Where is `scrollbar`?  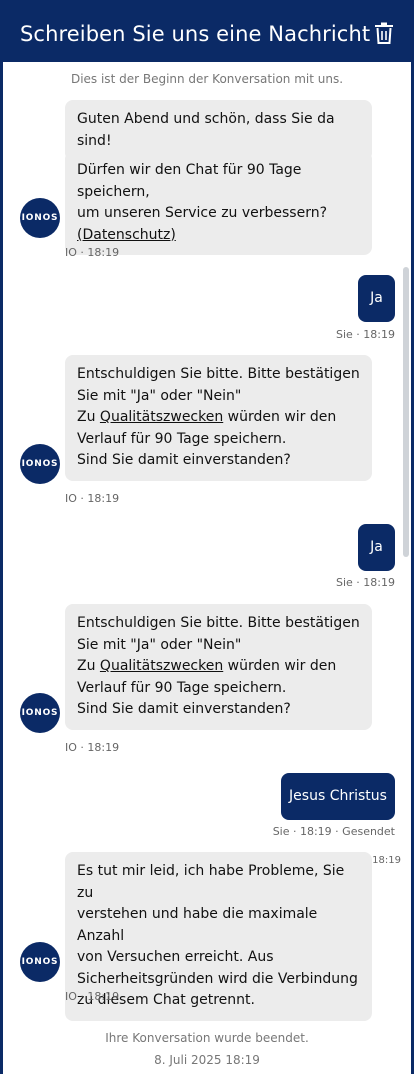
scrollbar is located at coordinates (406, 412).